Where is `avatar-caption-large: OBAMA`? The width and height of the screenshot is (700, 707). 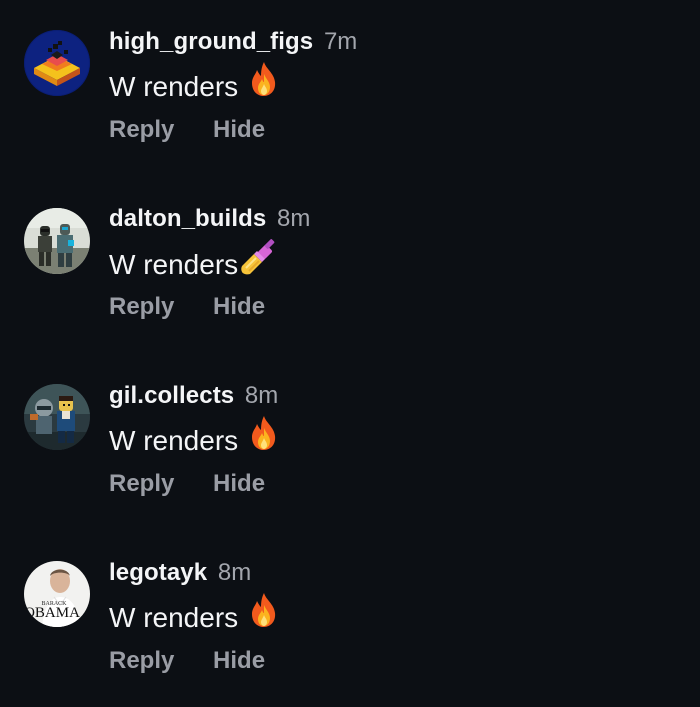
avatar-caption-large: OBAMA is located at coordinates (52, 613).